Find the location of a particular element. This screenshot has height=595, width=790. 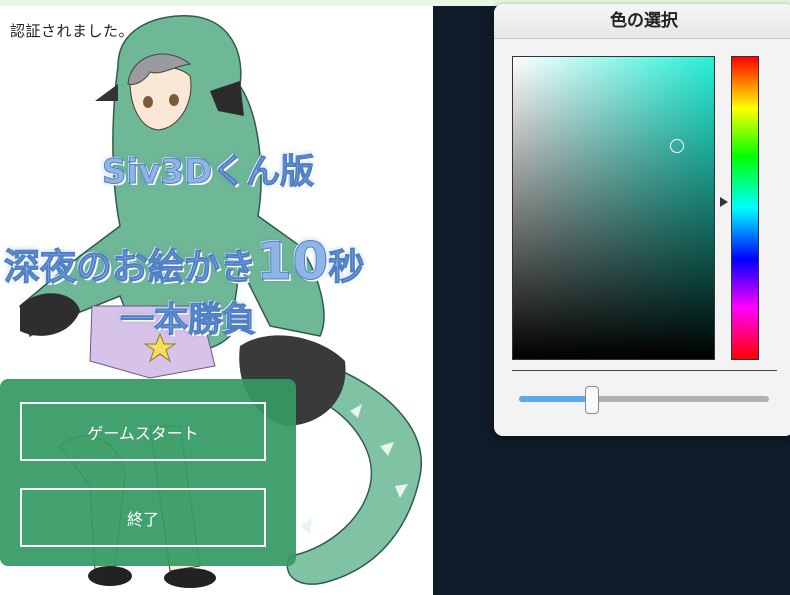

hue-indicator-arrow-icon is located at coordinates (724, 202).